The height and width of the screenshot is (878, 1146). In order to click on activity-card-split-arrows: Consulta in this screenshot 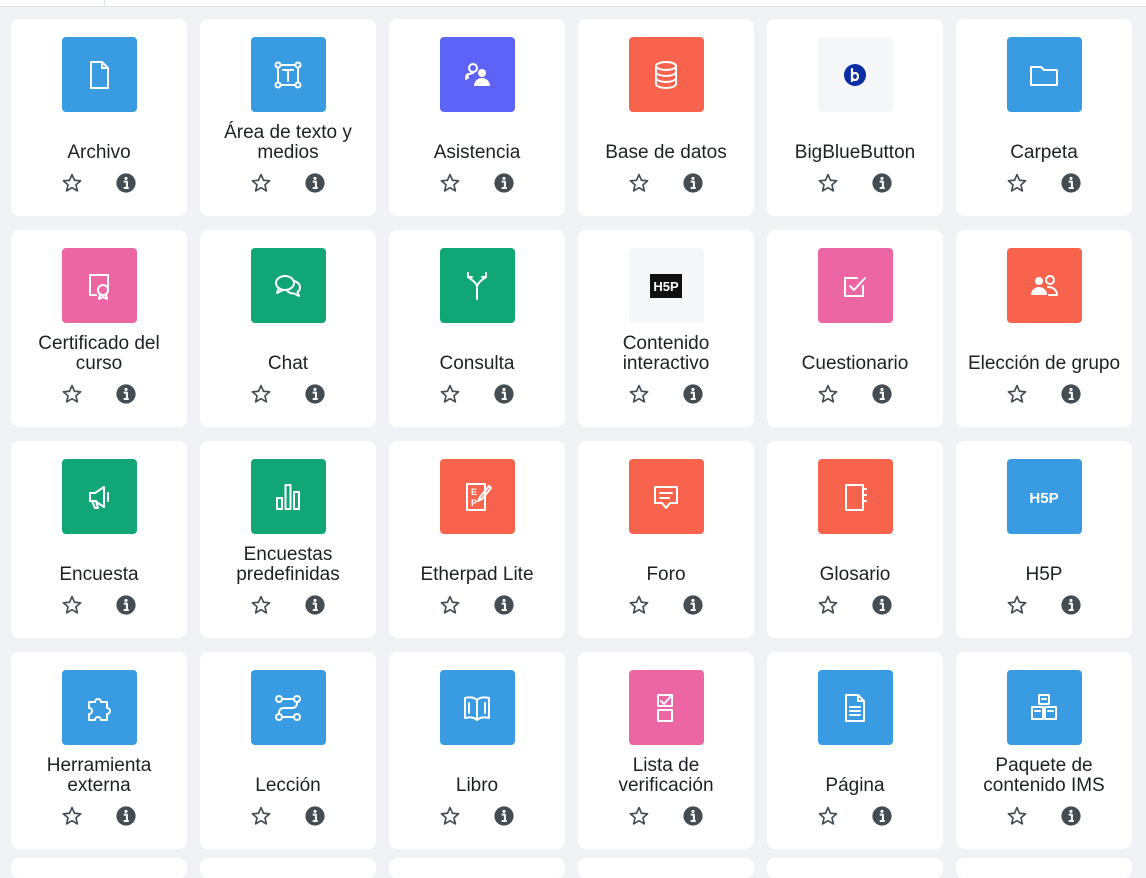, I will do `click(477, 328)`.